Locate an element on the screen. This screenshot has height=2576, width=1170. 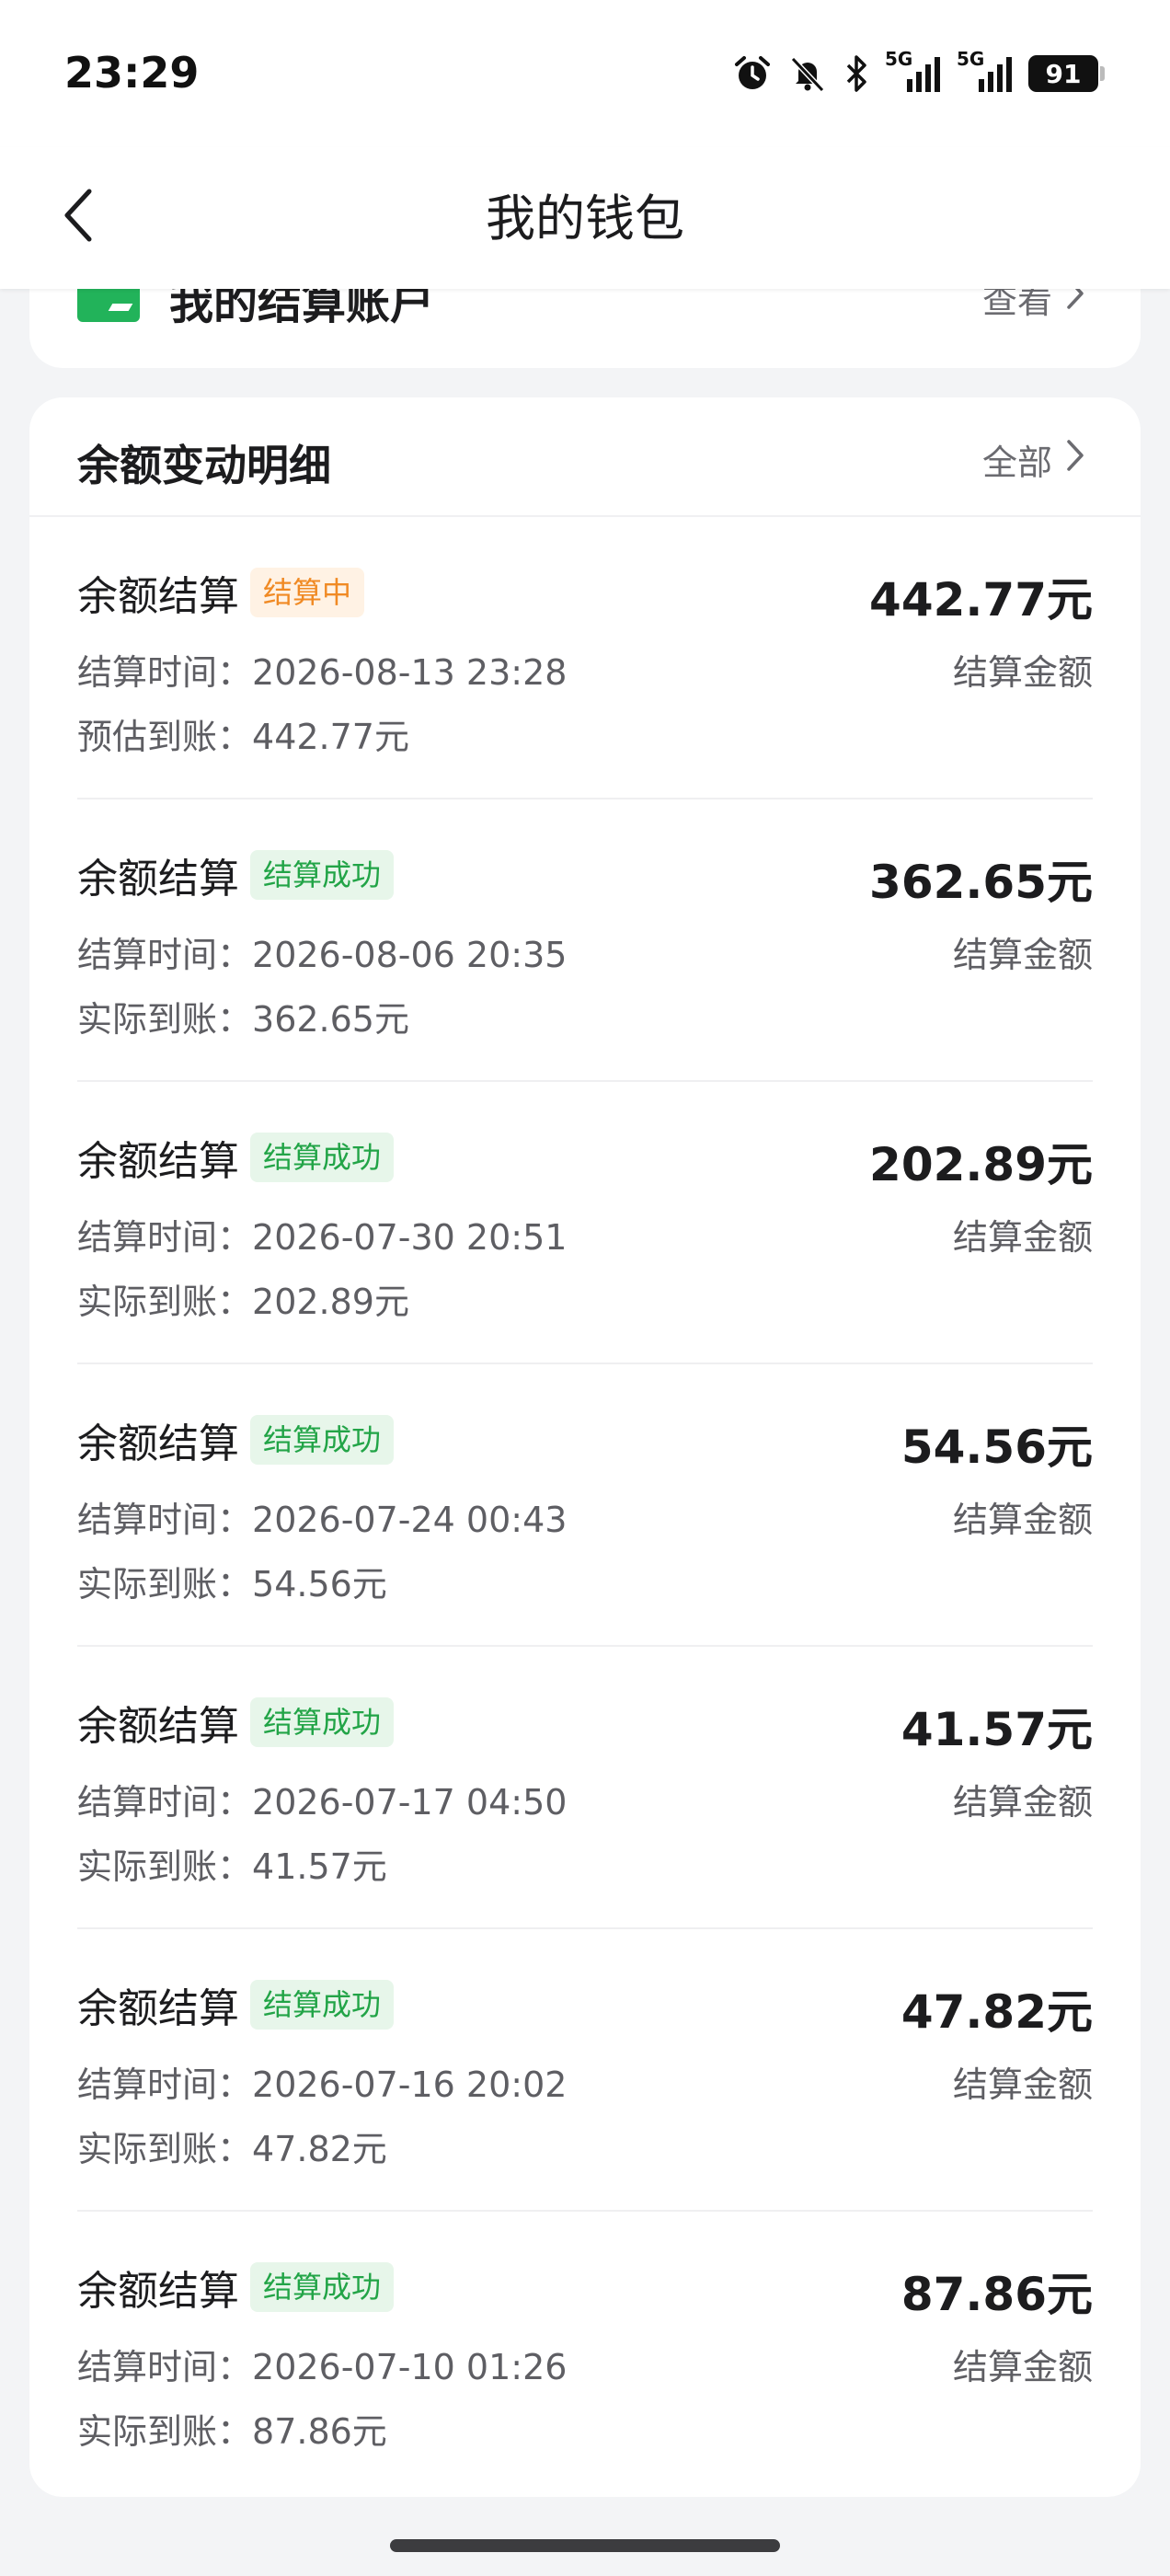
status-icons: 5G 5G 91 is located at coordinates (918, 73).